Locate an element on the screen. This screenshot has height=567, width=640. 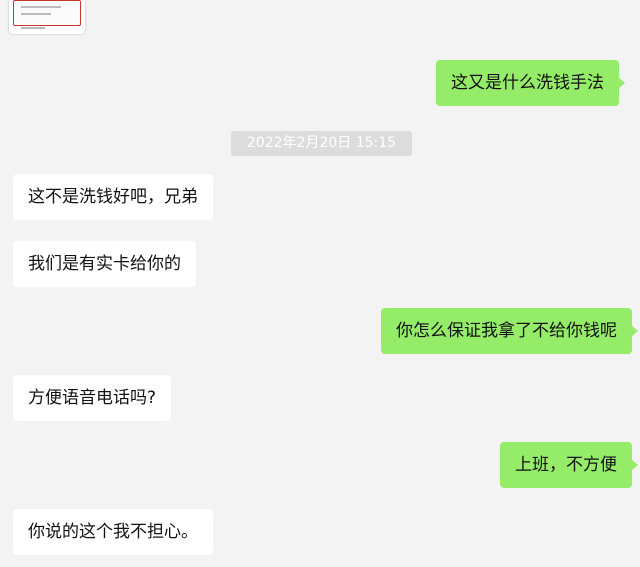
message-bubble-outgoing: 你怎么保证我拿了不给你钱呢 is located at coordinates (509, 331).